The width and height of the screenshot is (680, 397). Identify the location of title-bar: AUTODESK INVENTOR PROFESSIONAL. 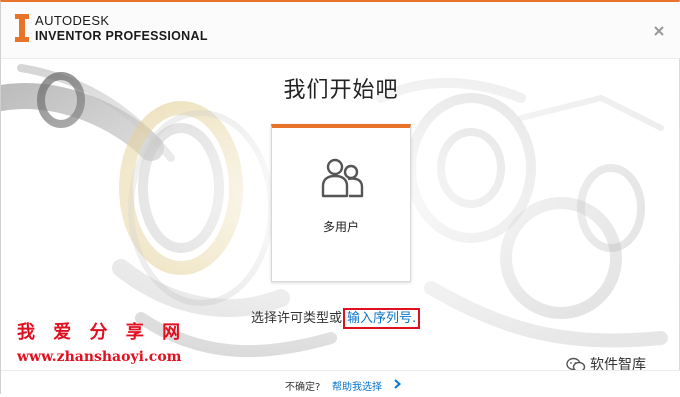
(340, 30).